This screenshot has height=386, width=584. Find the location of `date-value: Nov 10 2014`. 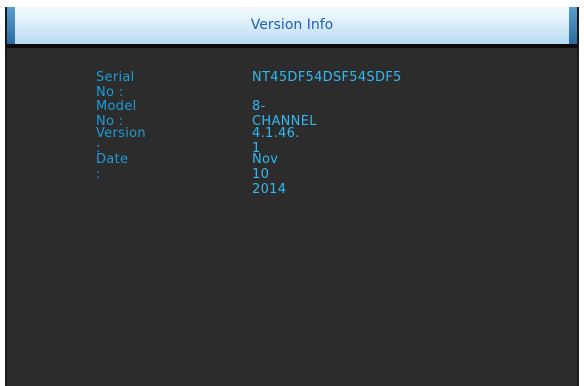

date-value: Nov 10 2014 is located at coordinates (269, 174).